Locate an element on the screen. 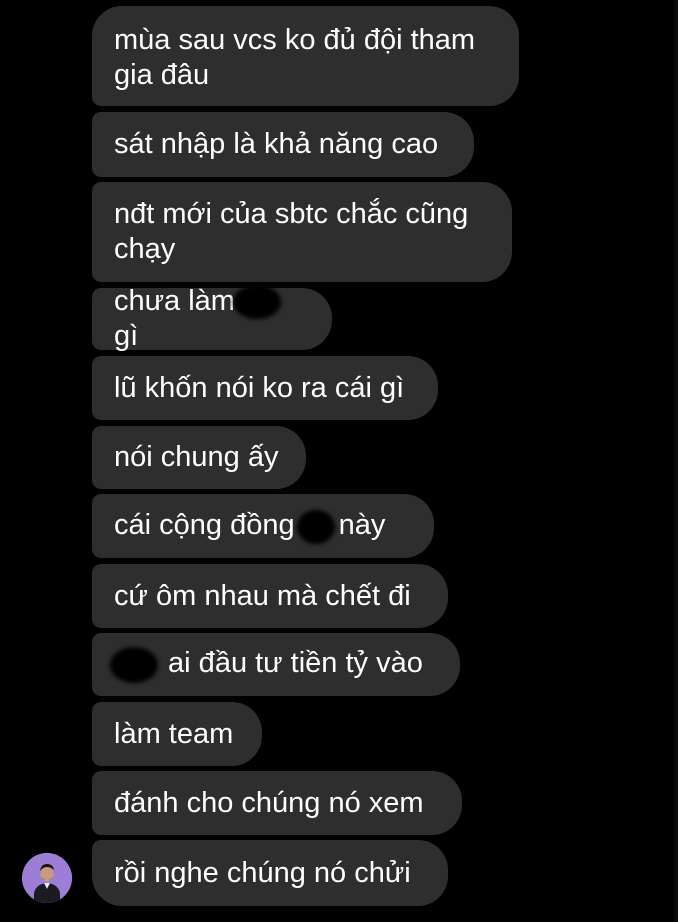 This screenshot has width=678, height=922. message-text: cái cộng đồng này is located at coordinates (250, 526).